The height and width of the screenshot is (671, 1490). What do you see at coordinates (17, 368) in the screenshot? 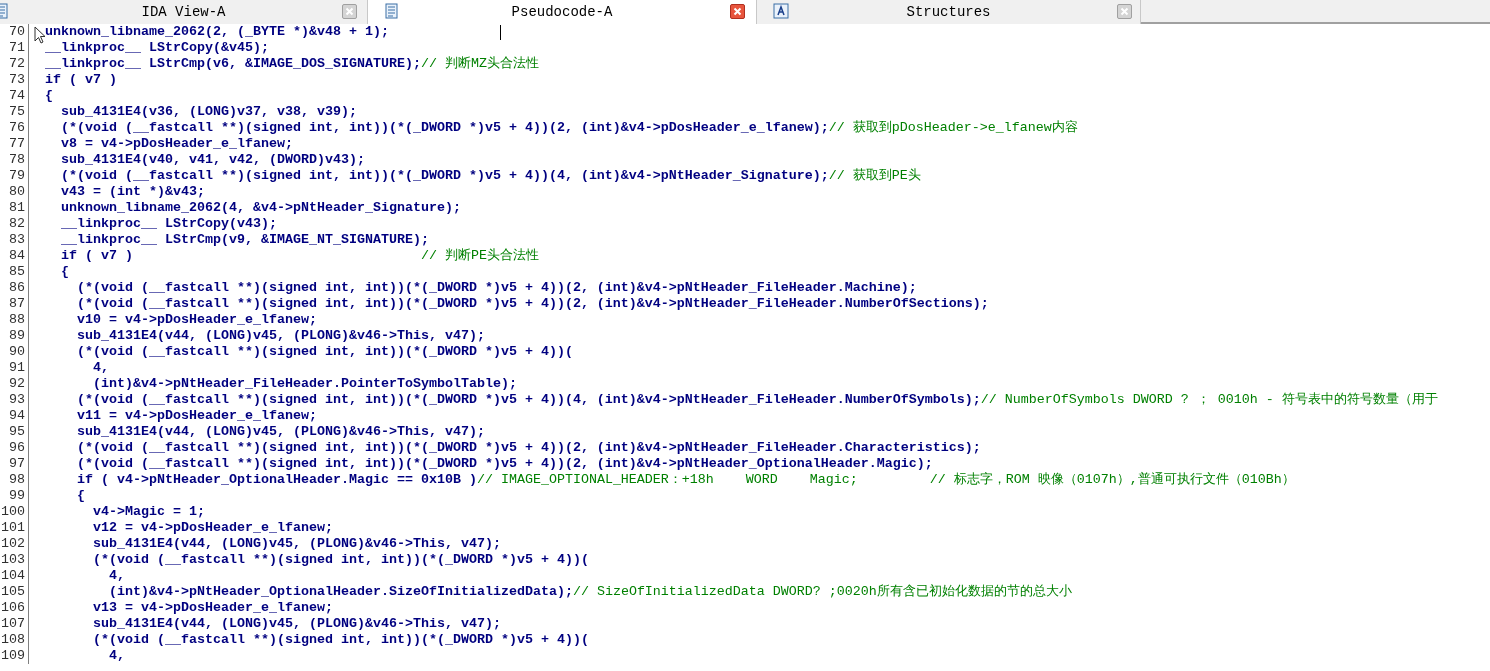
I see `line-number: 91` at bounding box center [17, 368].